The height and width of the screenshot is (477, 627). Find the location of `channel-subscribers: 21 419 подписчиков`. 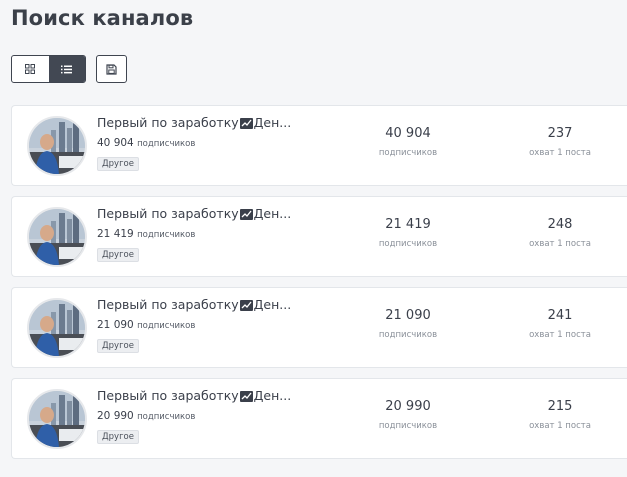

channel-subscribers: 21 419 подписчиков is located at coordinates (146, 234).